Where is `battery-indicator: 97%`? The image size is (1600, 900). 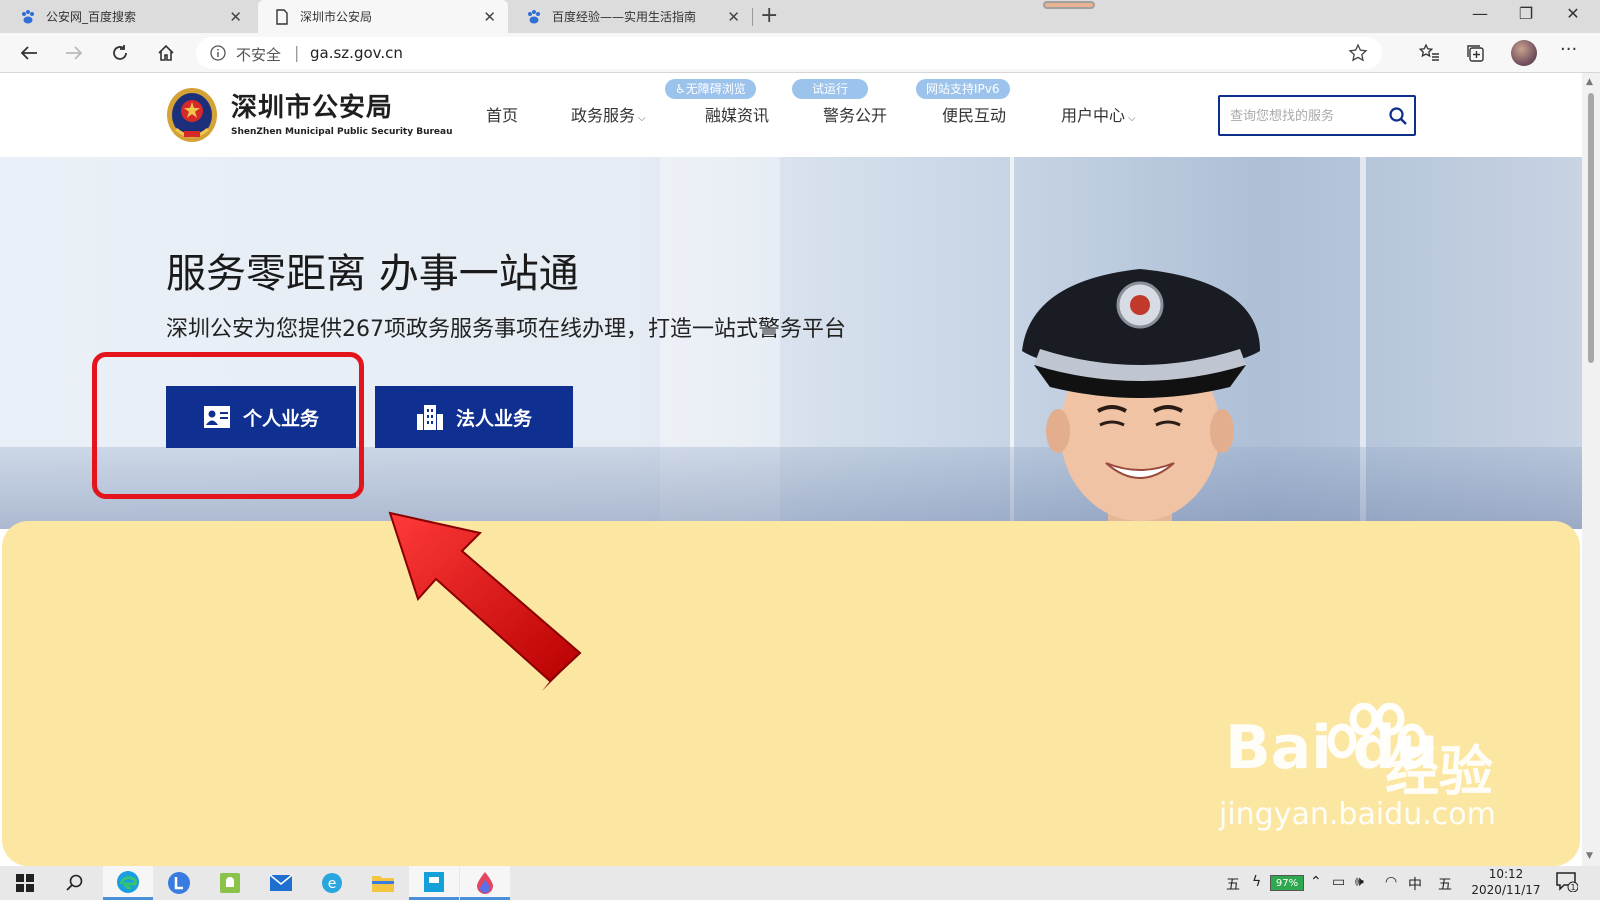 battery-indicator: 97% is located at coordinates (1287, 883).